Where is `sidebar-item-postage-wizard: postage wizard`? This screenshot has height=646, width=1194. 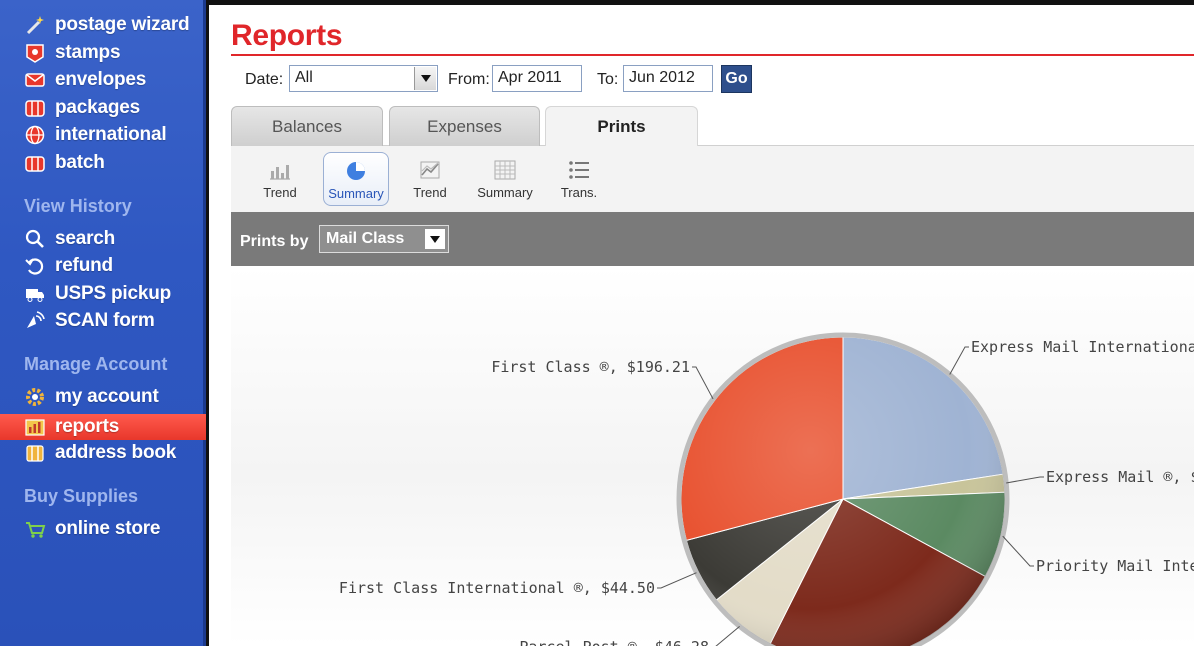 sidebar-item-postage-wizard: postage wizard is located at coordinates (107, 25).